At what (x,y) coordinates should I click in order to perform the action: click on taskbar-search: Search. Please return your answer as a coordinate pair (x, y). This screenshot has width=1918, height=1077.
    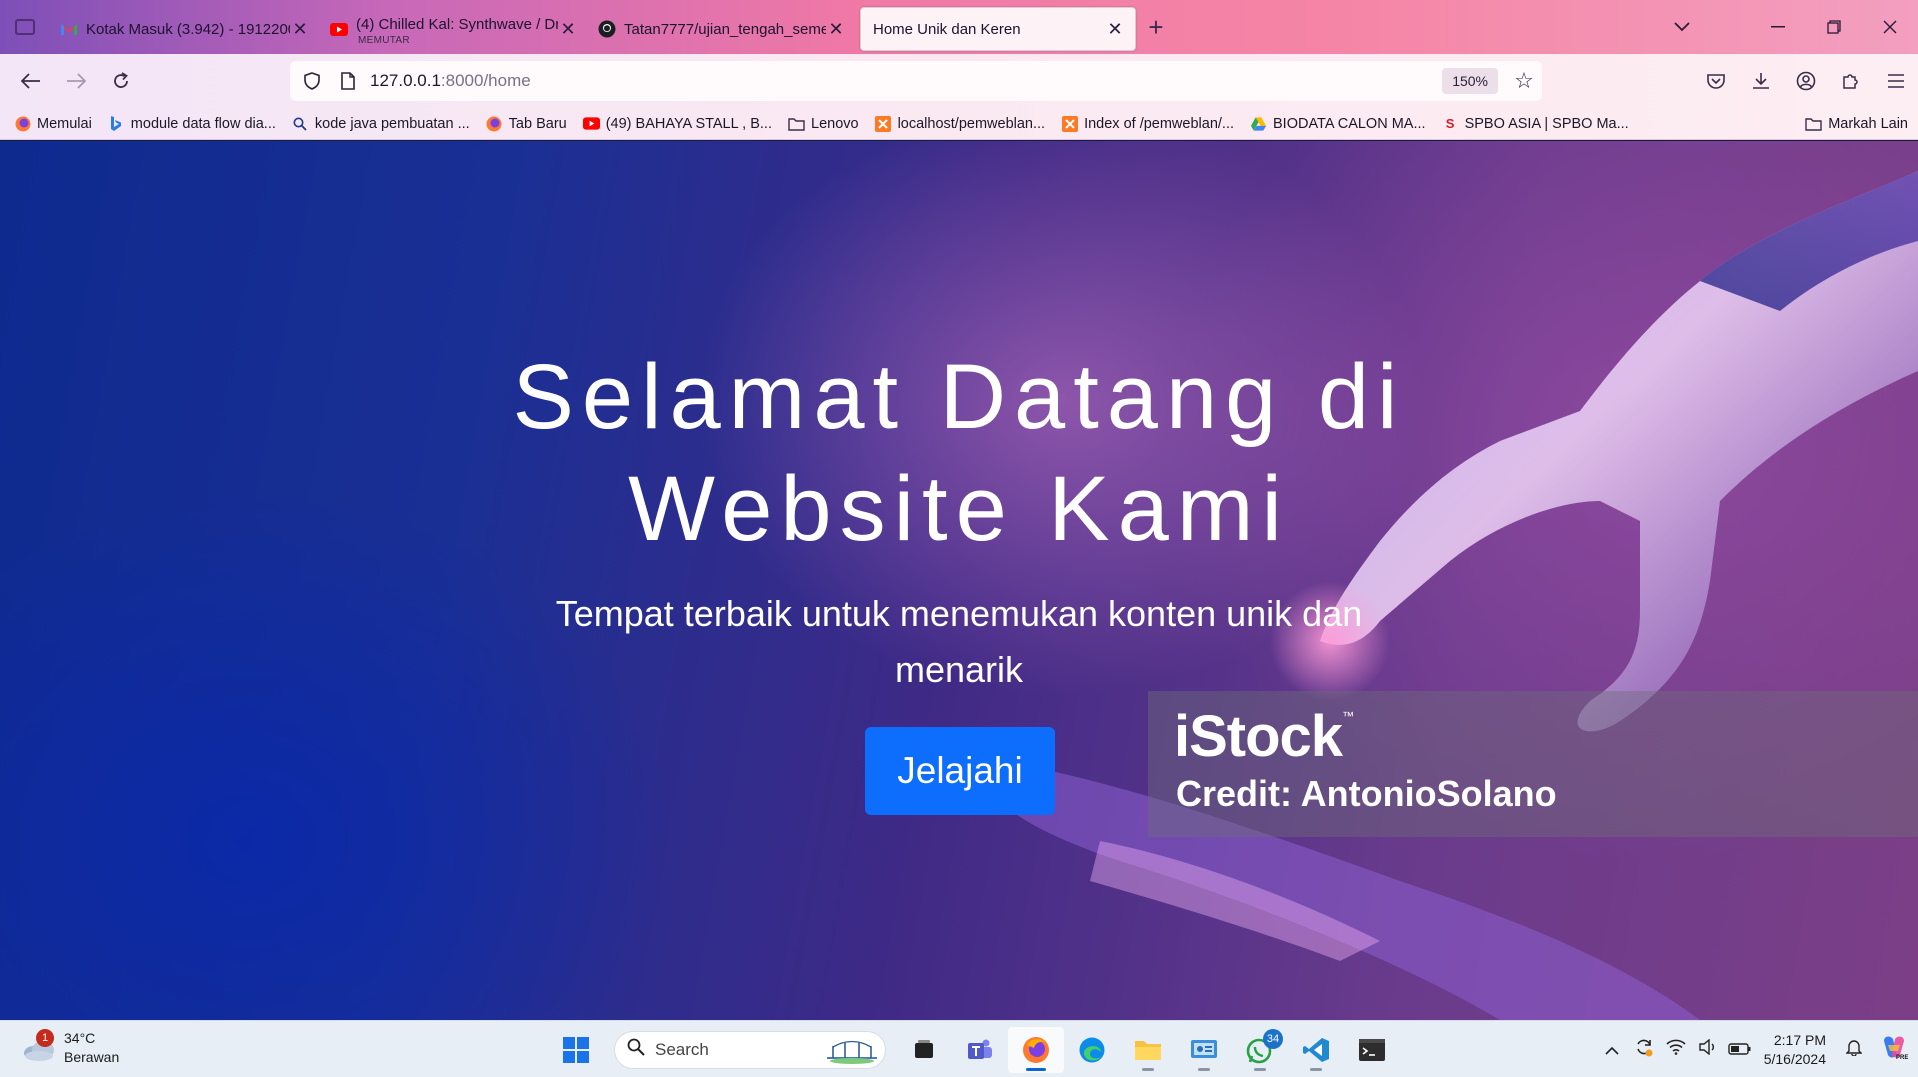
    Looking at the image, I should click on (750, 1049).